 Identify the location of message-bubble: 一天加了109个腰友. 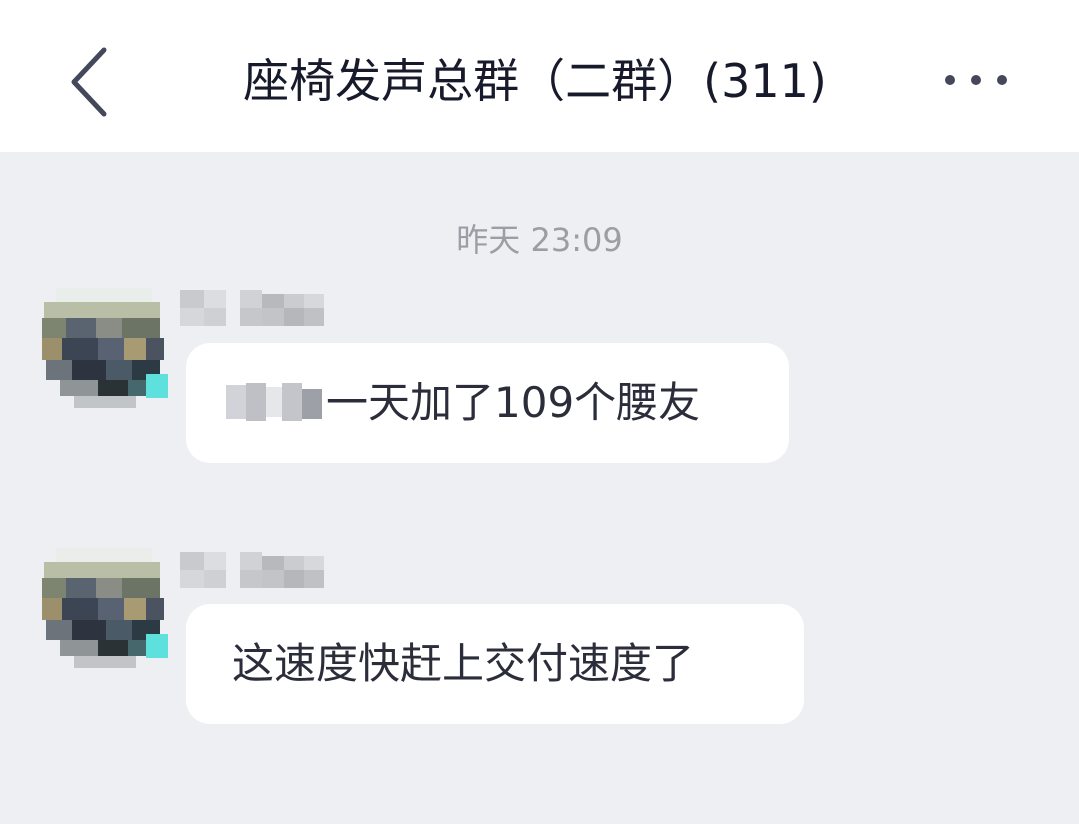
(487, 403).